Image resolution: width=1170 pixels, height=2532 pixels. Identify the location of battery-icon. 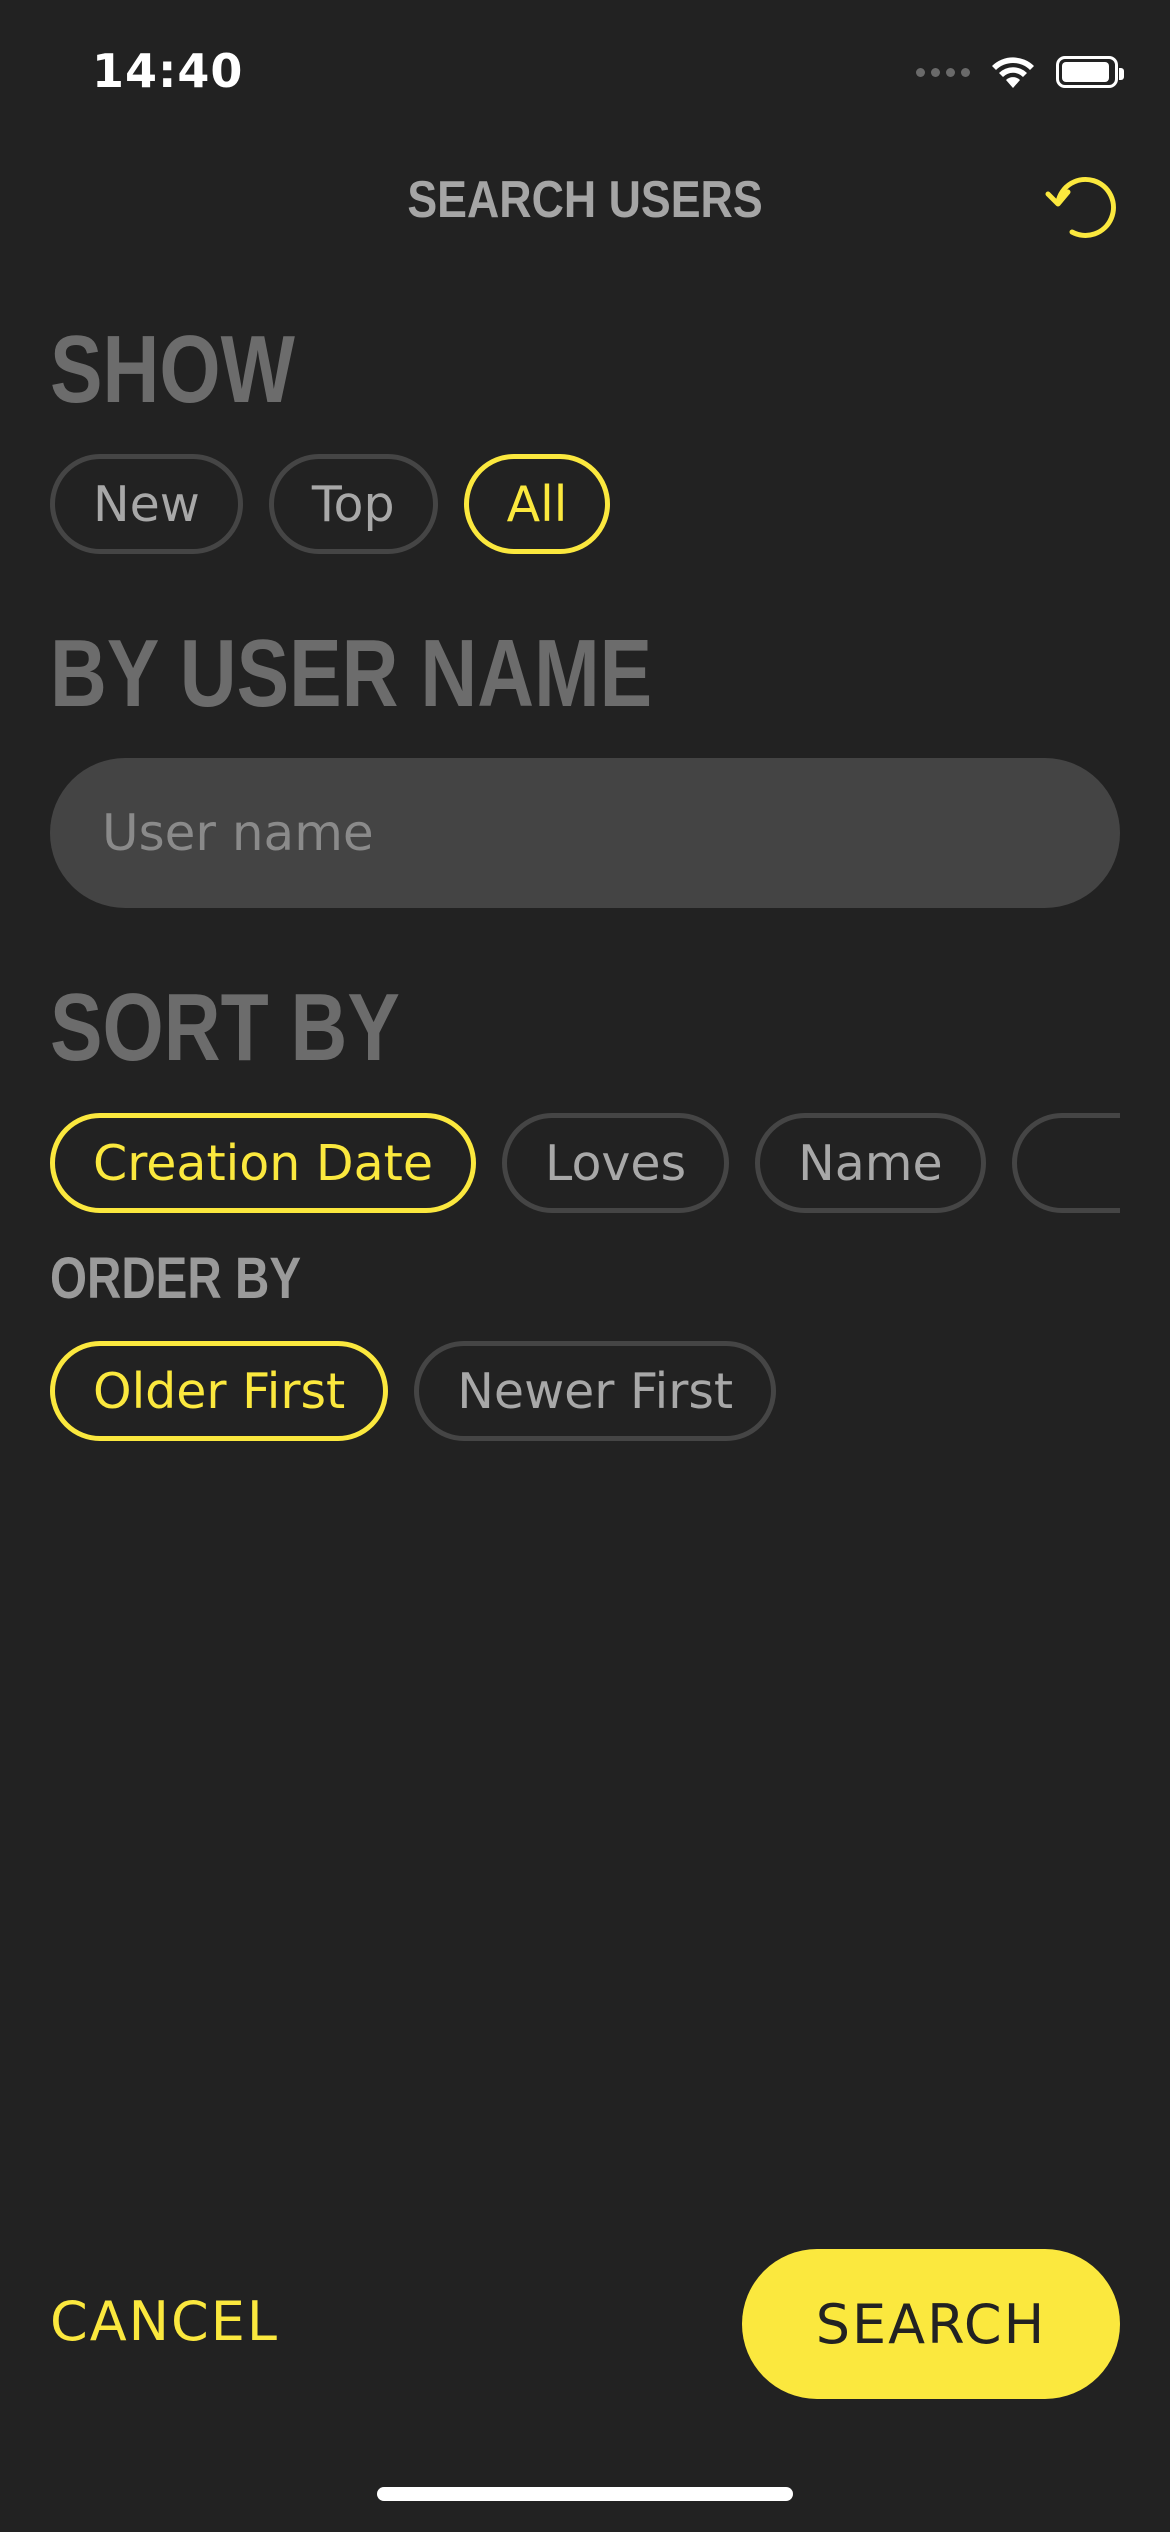
(1090, 72).